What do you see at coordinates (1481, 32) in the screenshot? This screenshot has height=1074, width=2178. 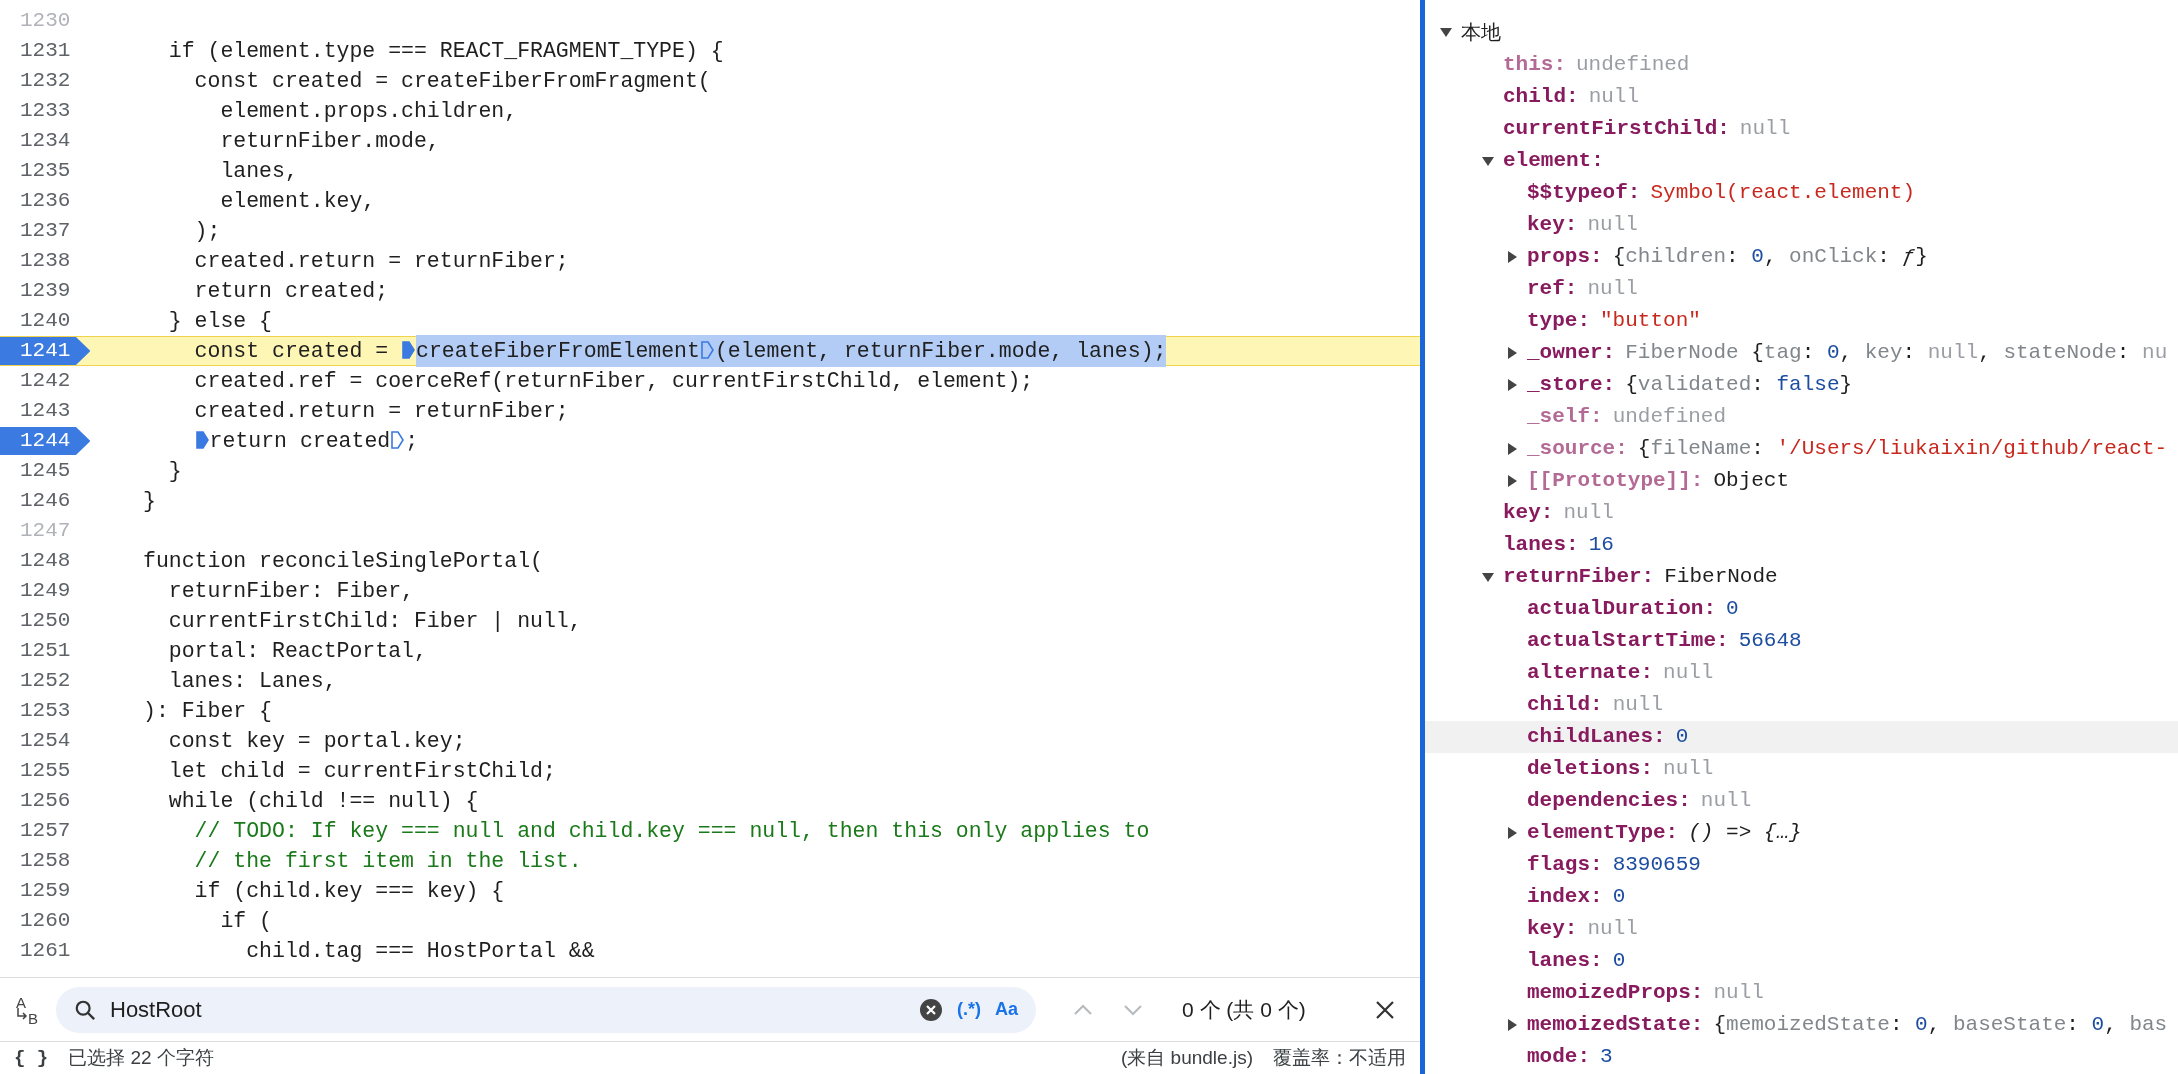 I see `scope-title: 本地` at bounding box center [1481, 32].